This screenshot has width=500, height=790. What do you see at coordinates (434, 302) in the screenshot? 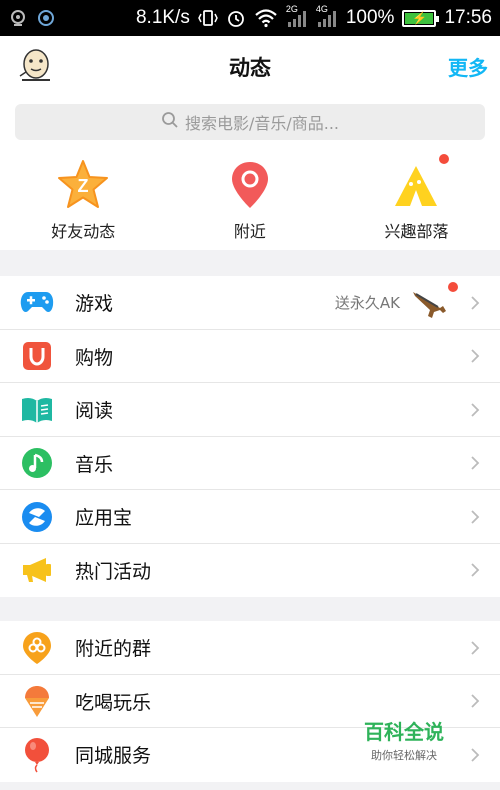
I see `rifle-icon` at bounding box center [434, 302].